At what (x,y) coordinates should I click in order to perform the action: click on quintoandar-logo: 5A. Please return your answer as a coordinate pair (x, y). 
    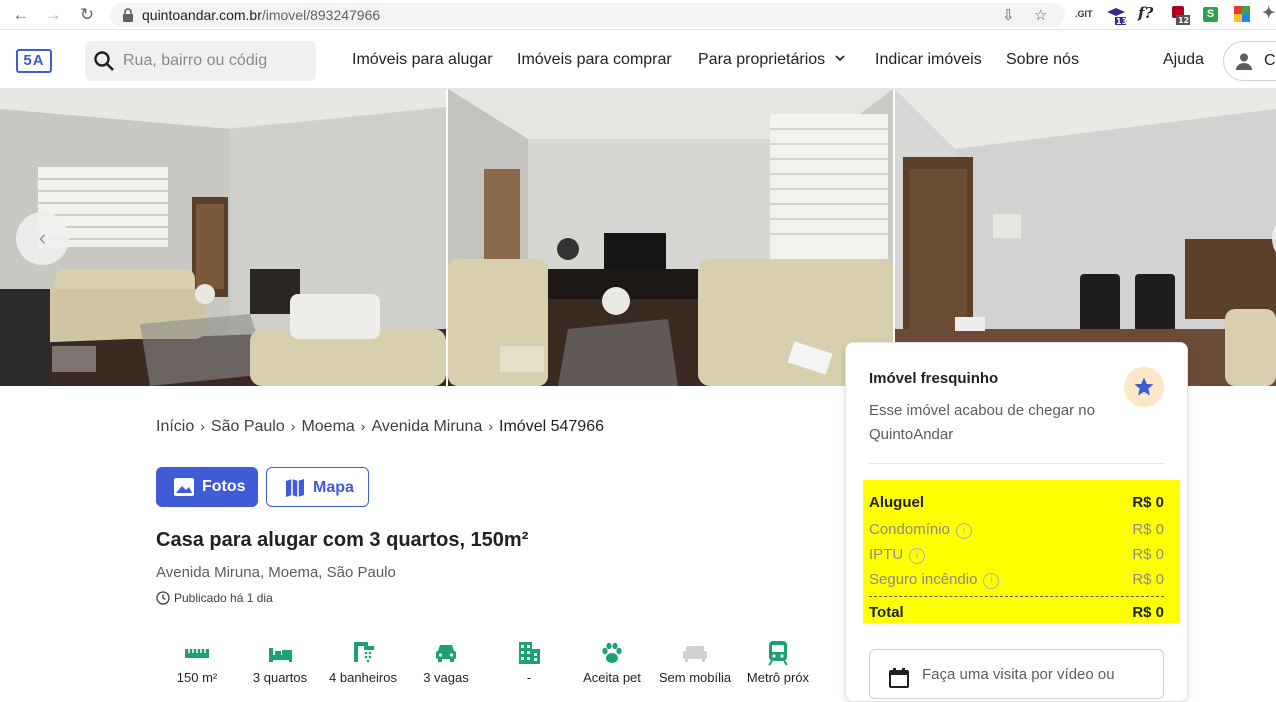
    Looking at the image, I should click on (34, 61).